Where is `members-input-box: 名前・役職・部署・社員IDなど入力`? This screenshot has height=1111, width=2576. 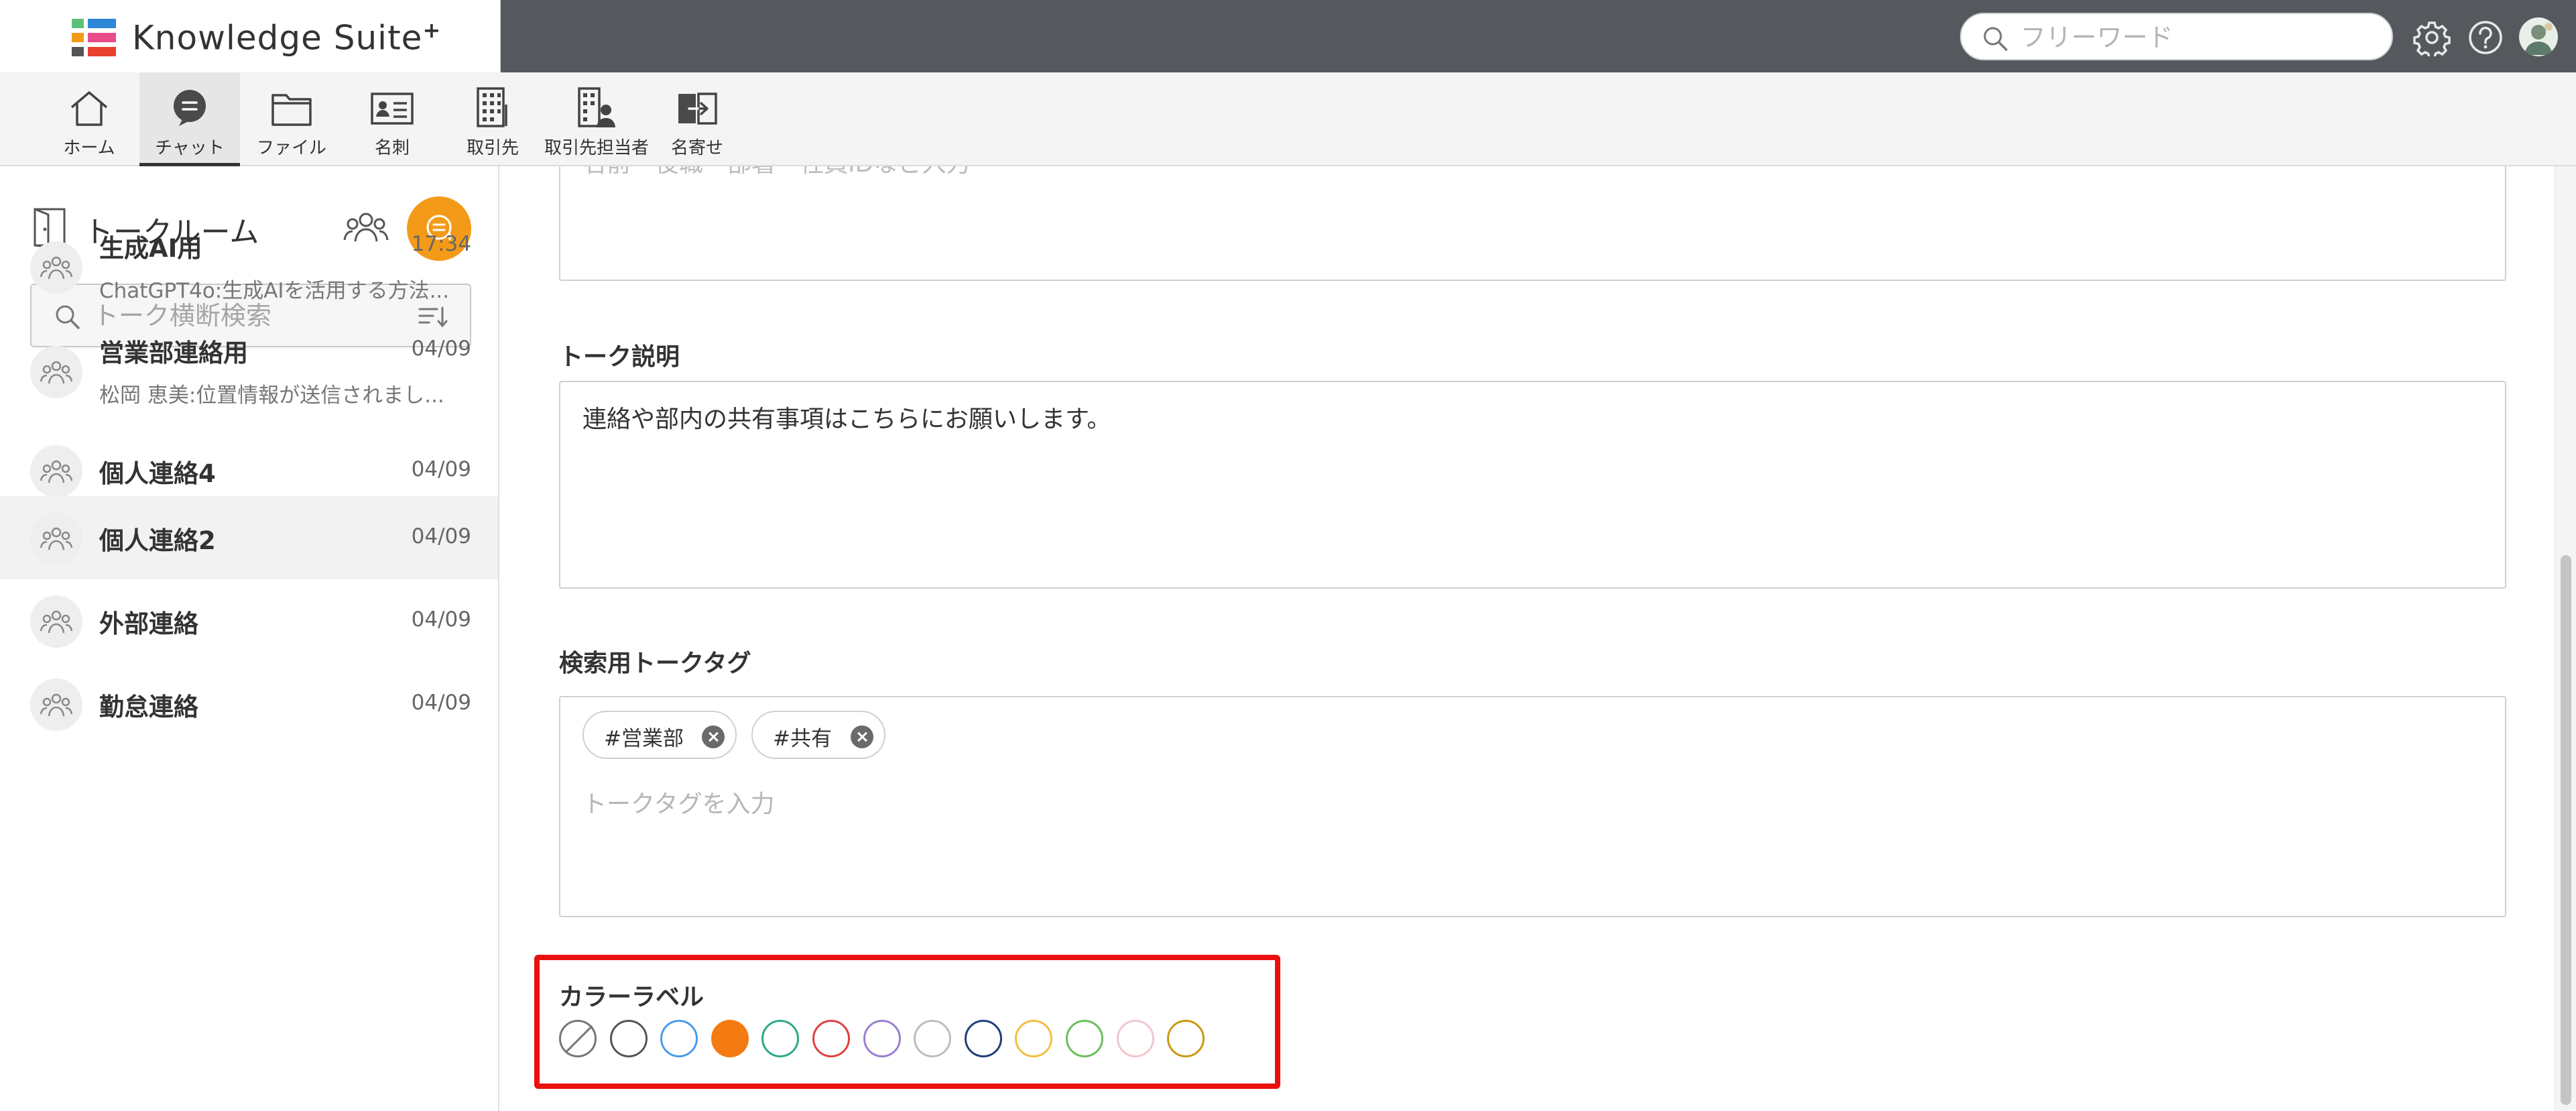 members-input-box: 名前・役職・部署・社員IDなど入力 is located at coordinates (1533, 223).